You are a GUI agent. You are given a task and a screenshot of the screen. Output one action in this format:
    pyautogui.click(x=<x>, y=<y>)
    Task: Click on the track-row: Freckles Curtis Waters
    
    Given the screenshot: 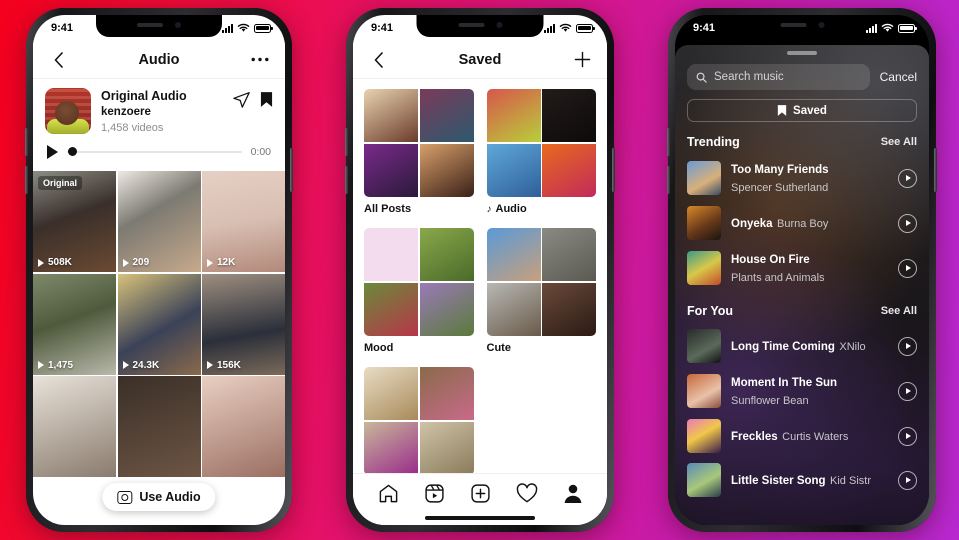 What is the action you would take?
    pyautogui.click(x=802, y=436)
    